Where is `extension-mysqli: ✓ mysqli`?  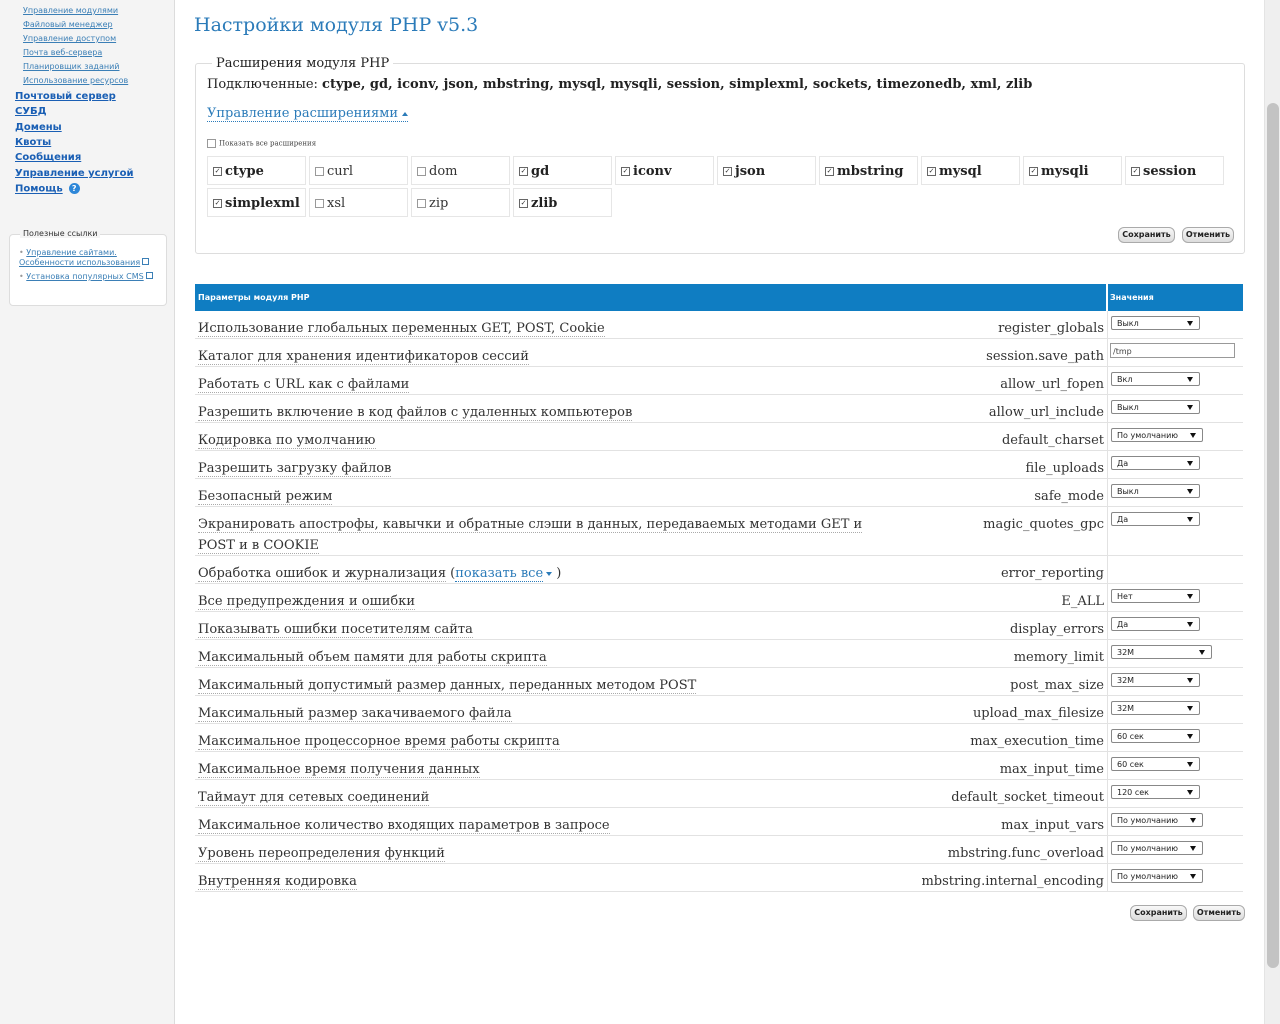
extension-mysqli: ✓ mysqli is located at coordinates (1072, 170).